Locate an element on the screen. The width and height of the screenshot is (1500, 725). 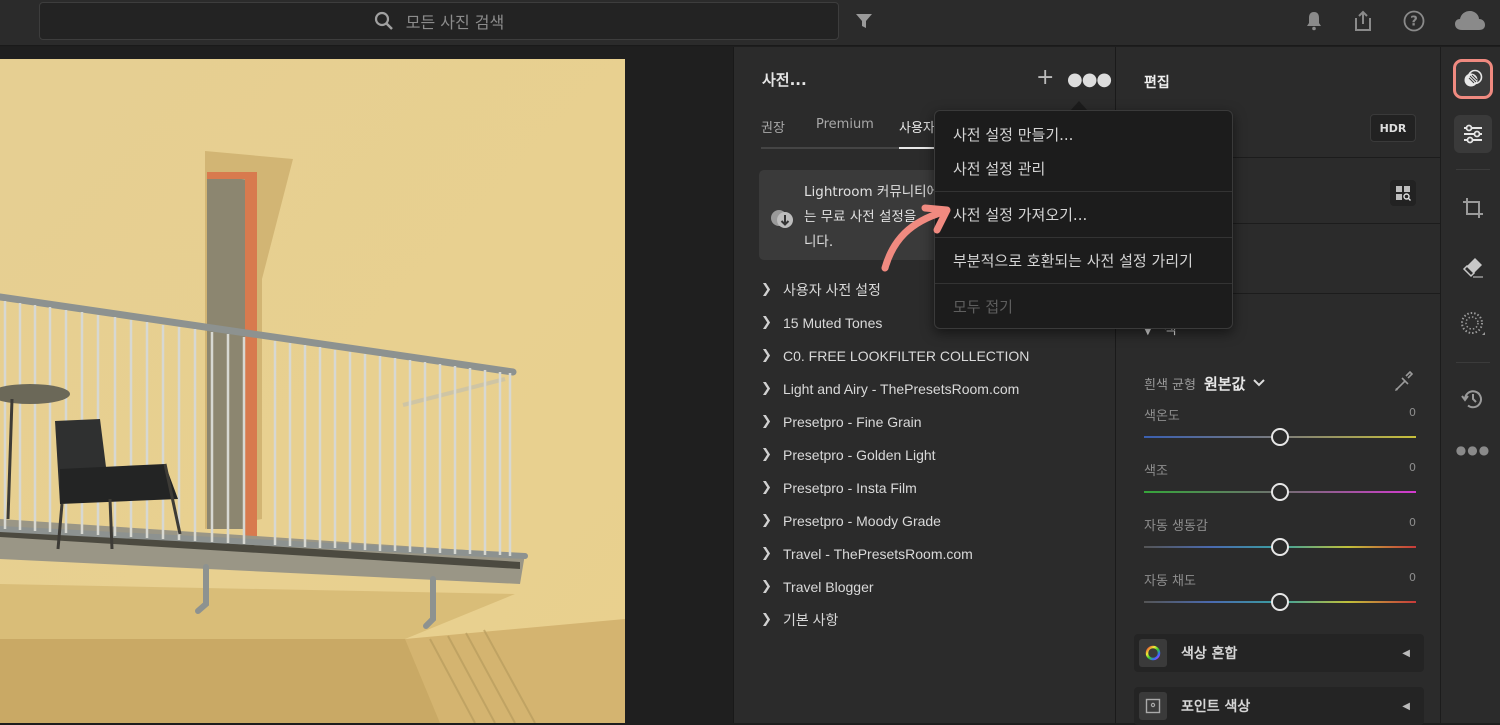
search-input: 모든 사진 검색 is located at coordinates (439, 21).